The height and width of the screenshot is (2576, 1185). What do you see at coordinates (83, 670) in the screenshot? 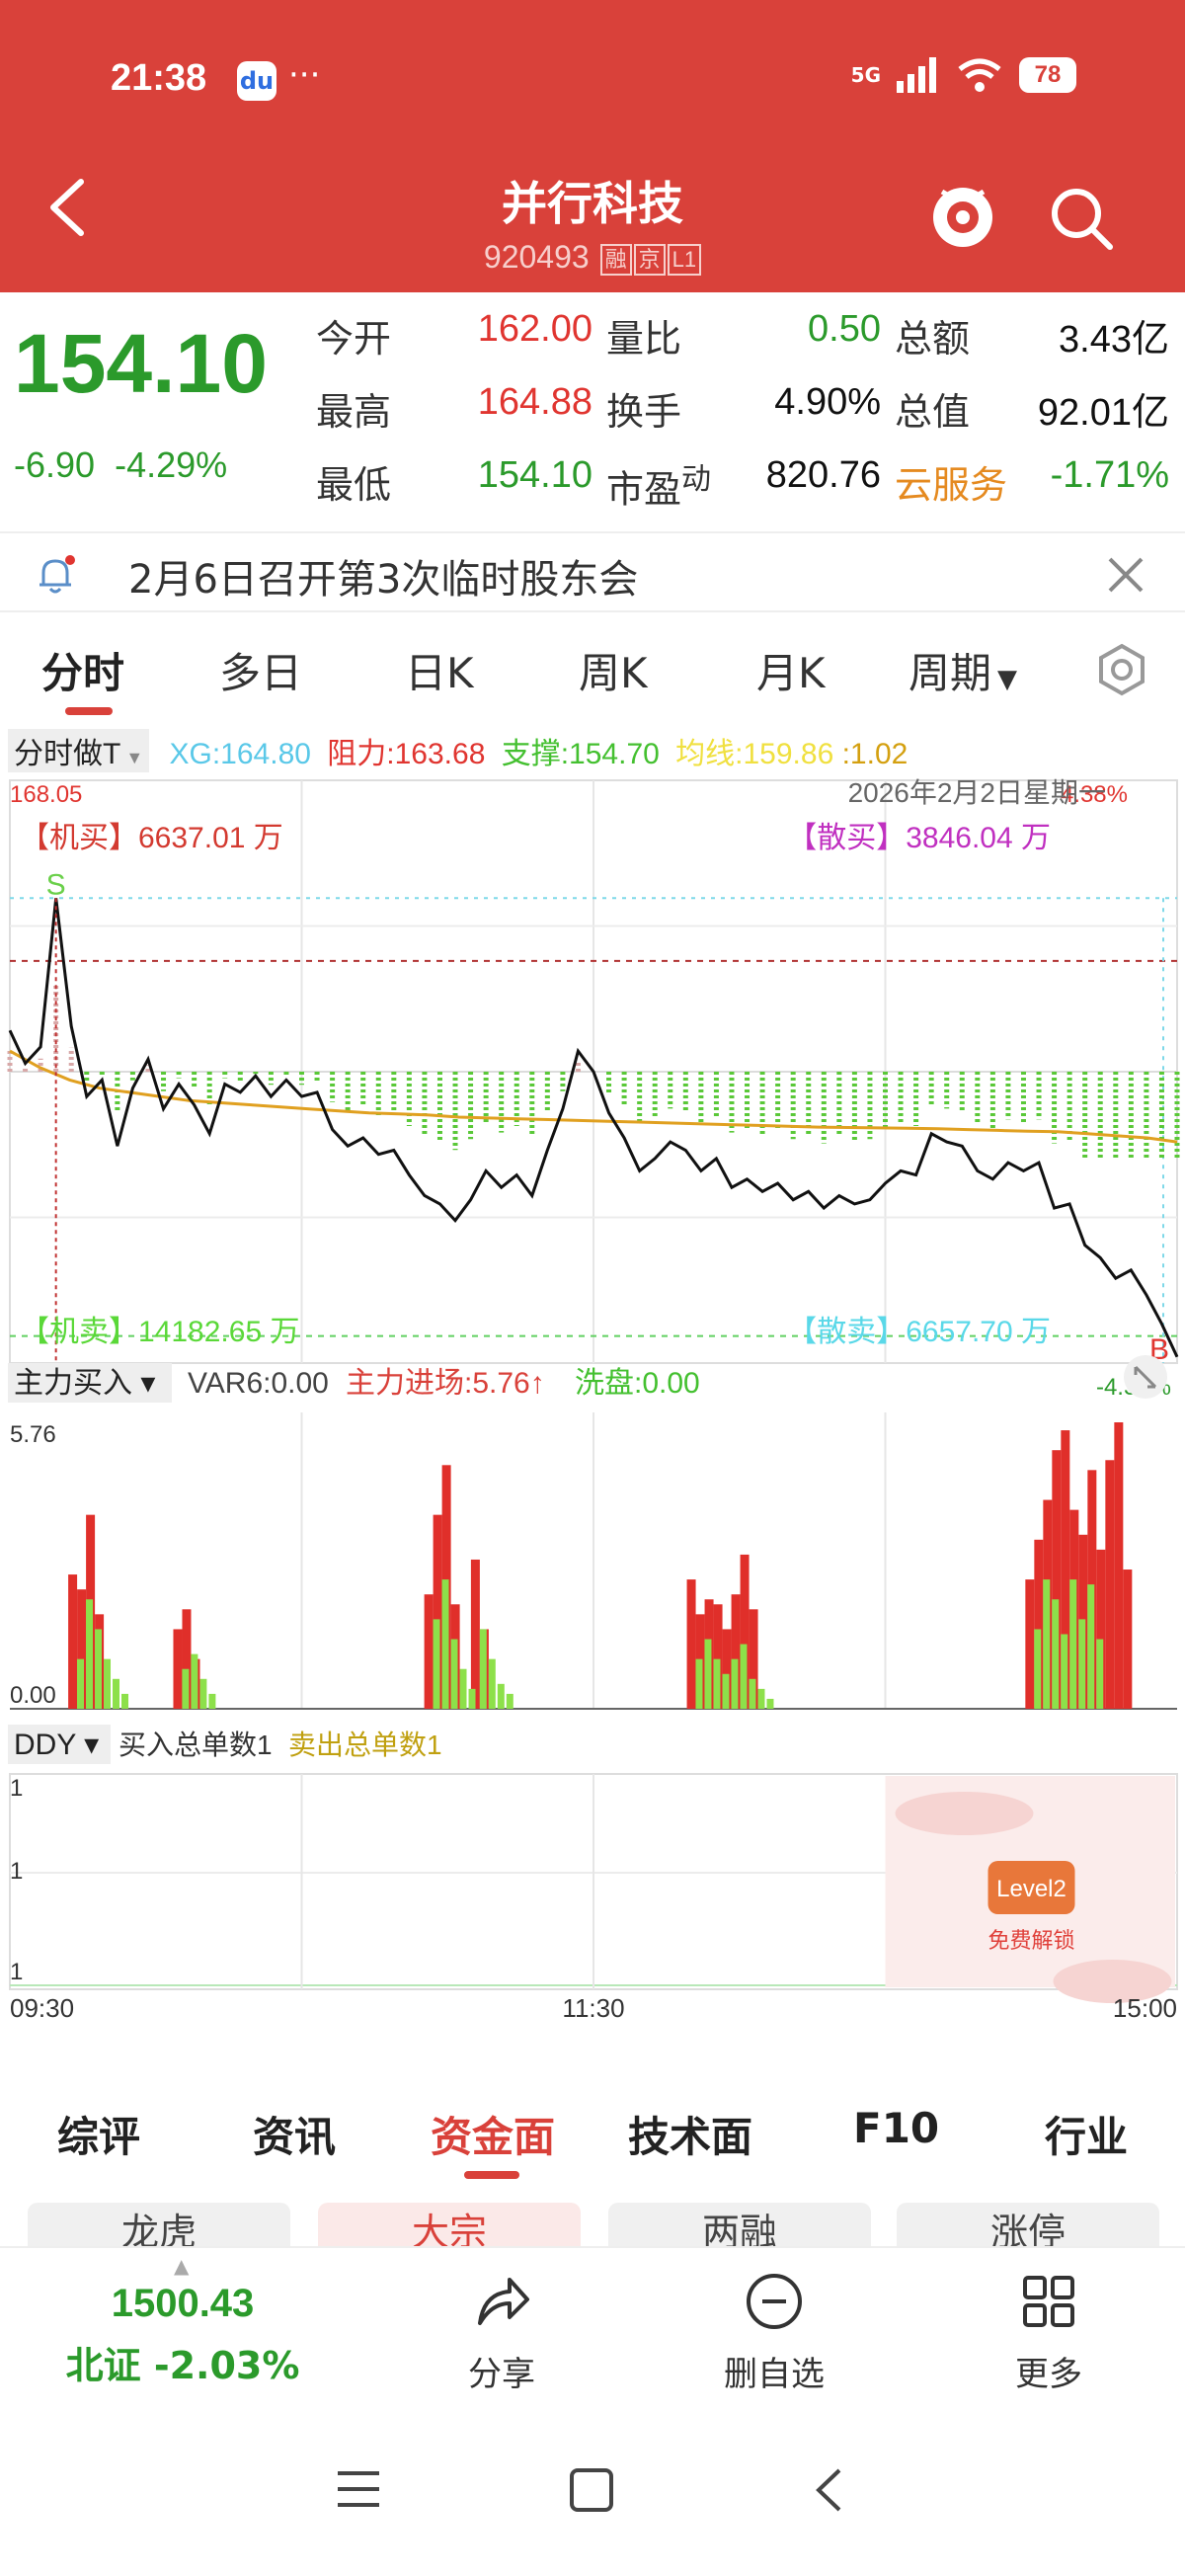
I see `tab-intraday: 分时` at bounding box center [83, 670].